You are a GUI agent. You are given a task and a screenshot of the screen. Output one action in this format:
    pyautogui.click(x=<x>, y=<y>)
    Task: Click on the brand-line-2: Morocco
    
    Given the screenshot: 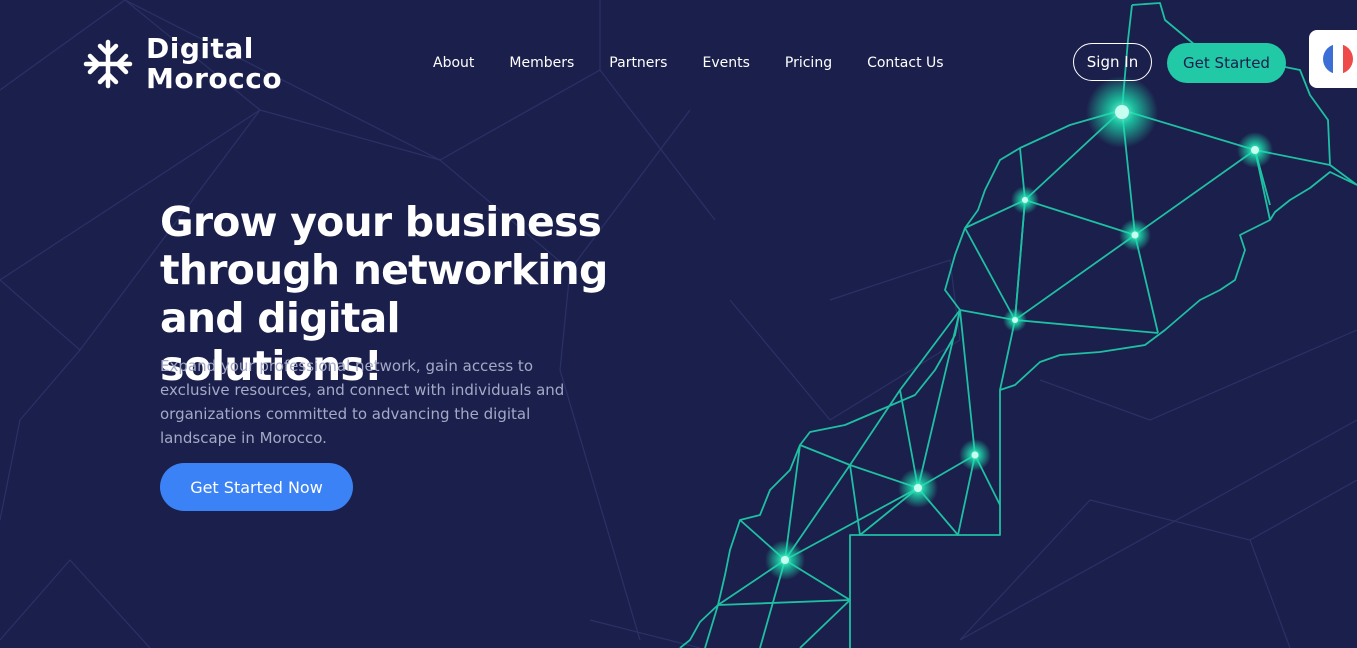 What is the action you would take?
    pyautogui.click(x=214, y=78)
    